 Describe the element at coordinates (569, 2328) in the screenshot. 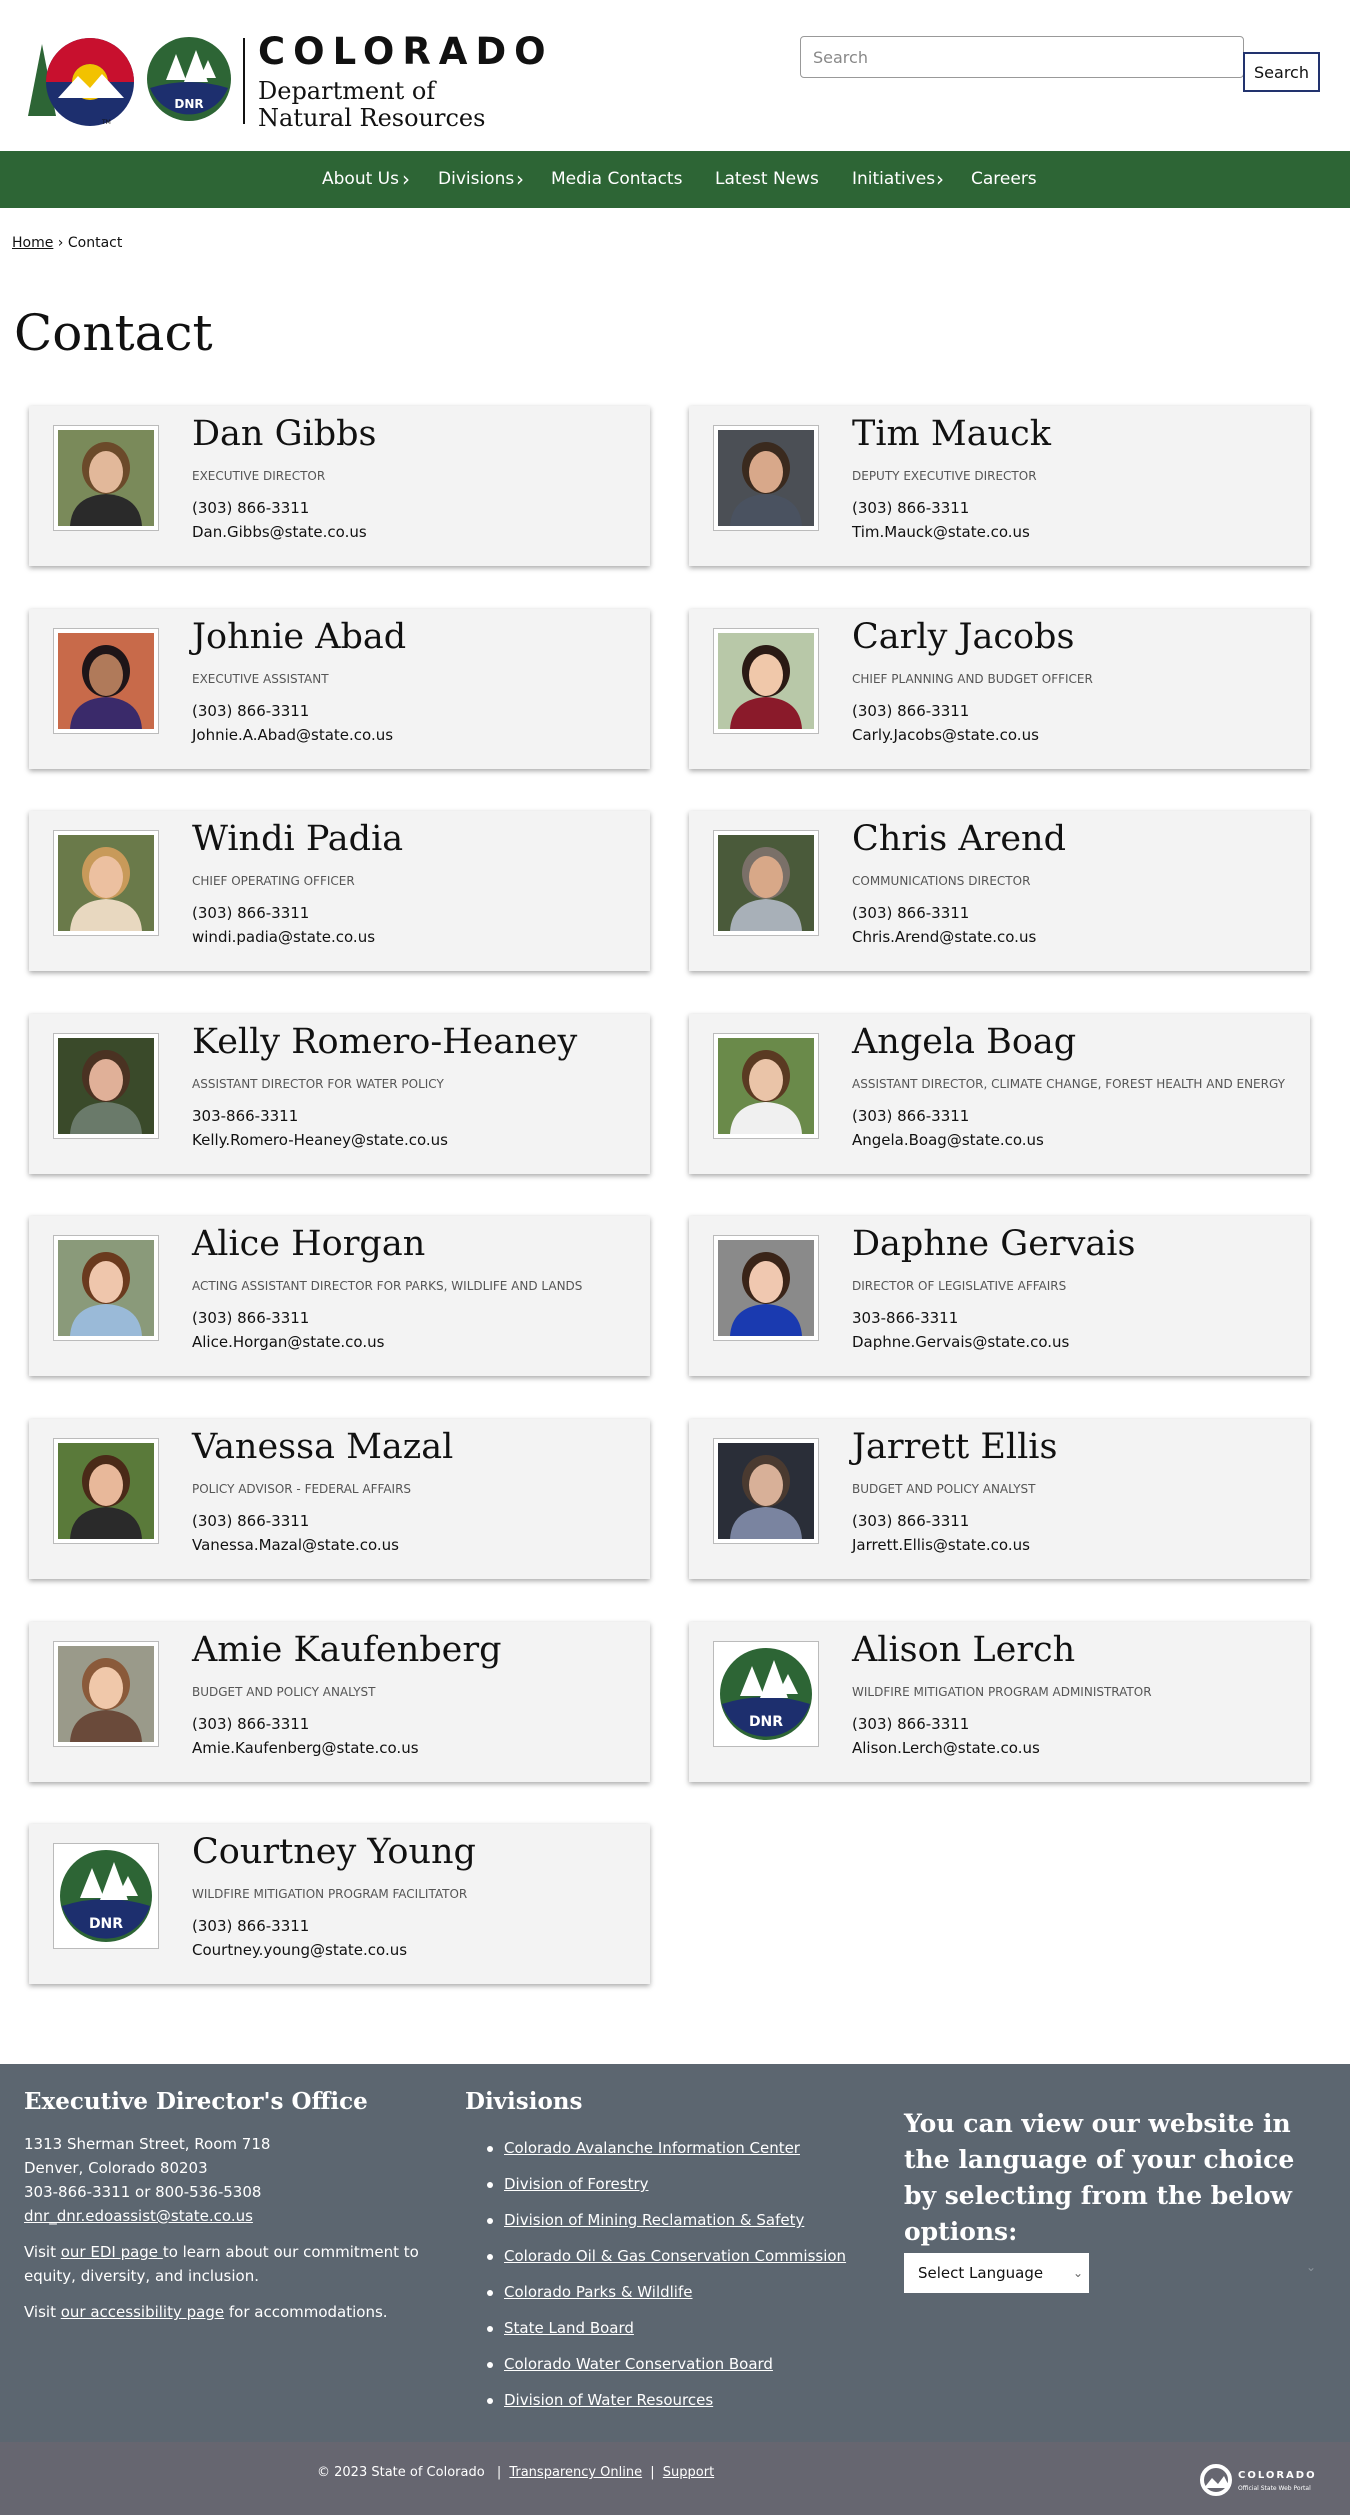

I see `division-link: State Land Board` at that location.